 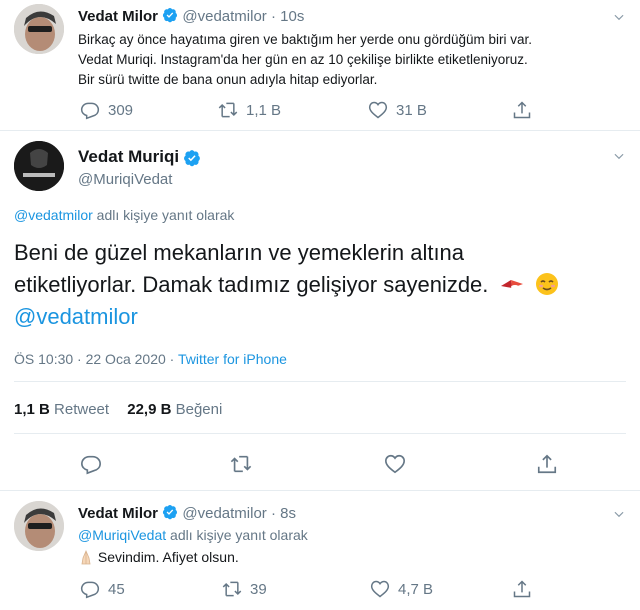 I want to click on like-count: 4,7 B, so click(x=416, y=589).